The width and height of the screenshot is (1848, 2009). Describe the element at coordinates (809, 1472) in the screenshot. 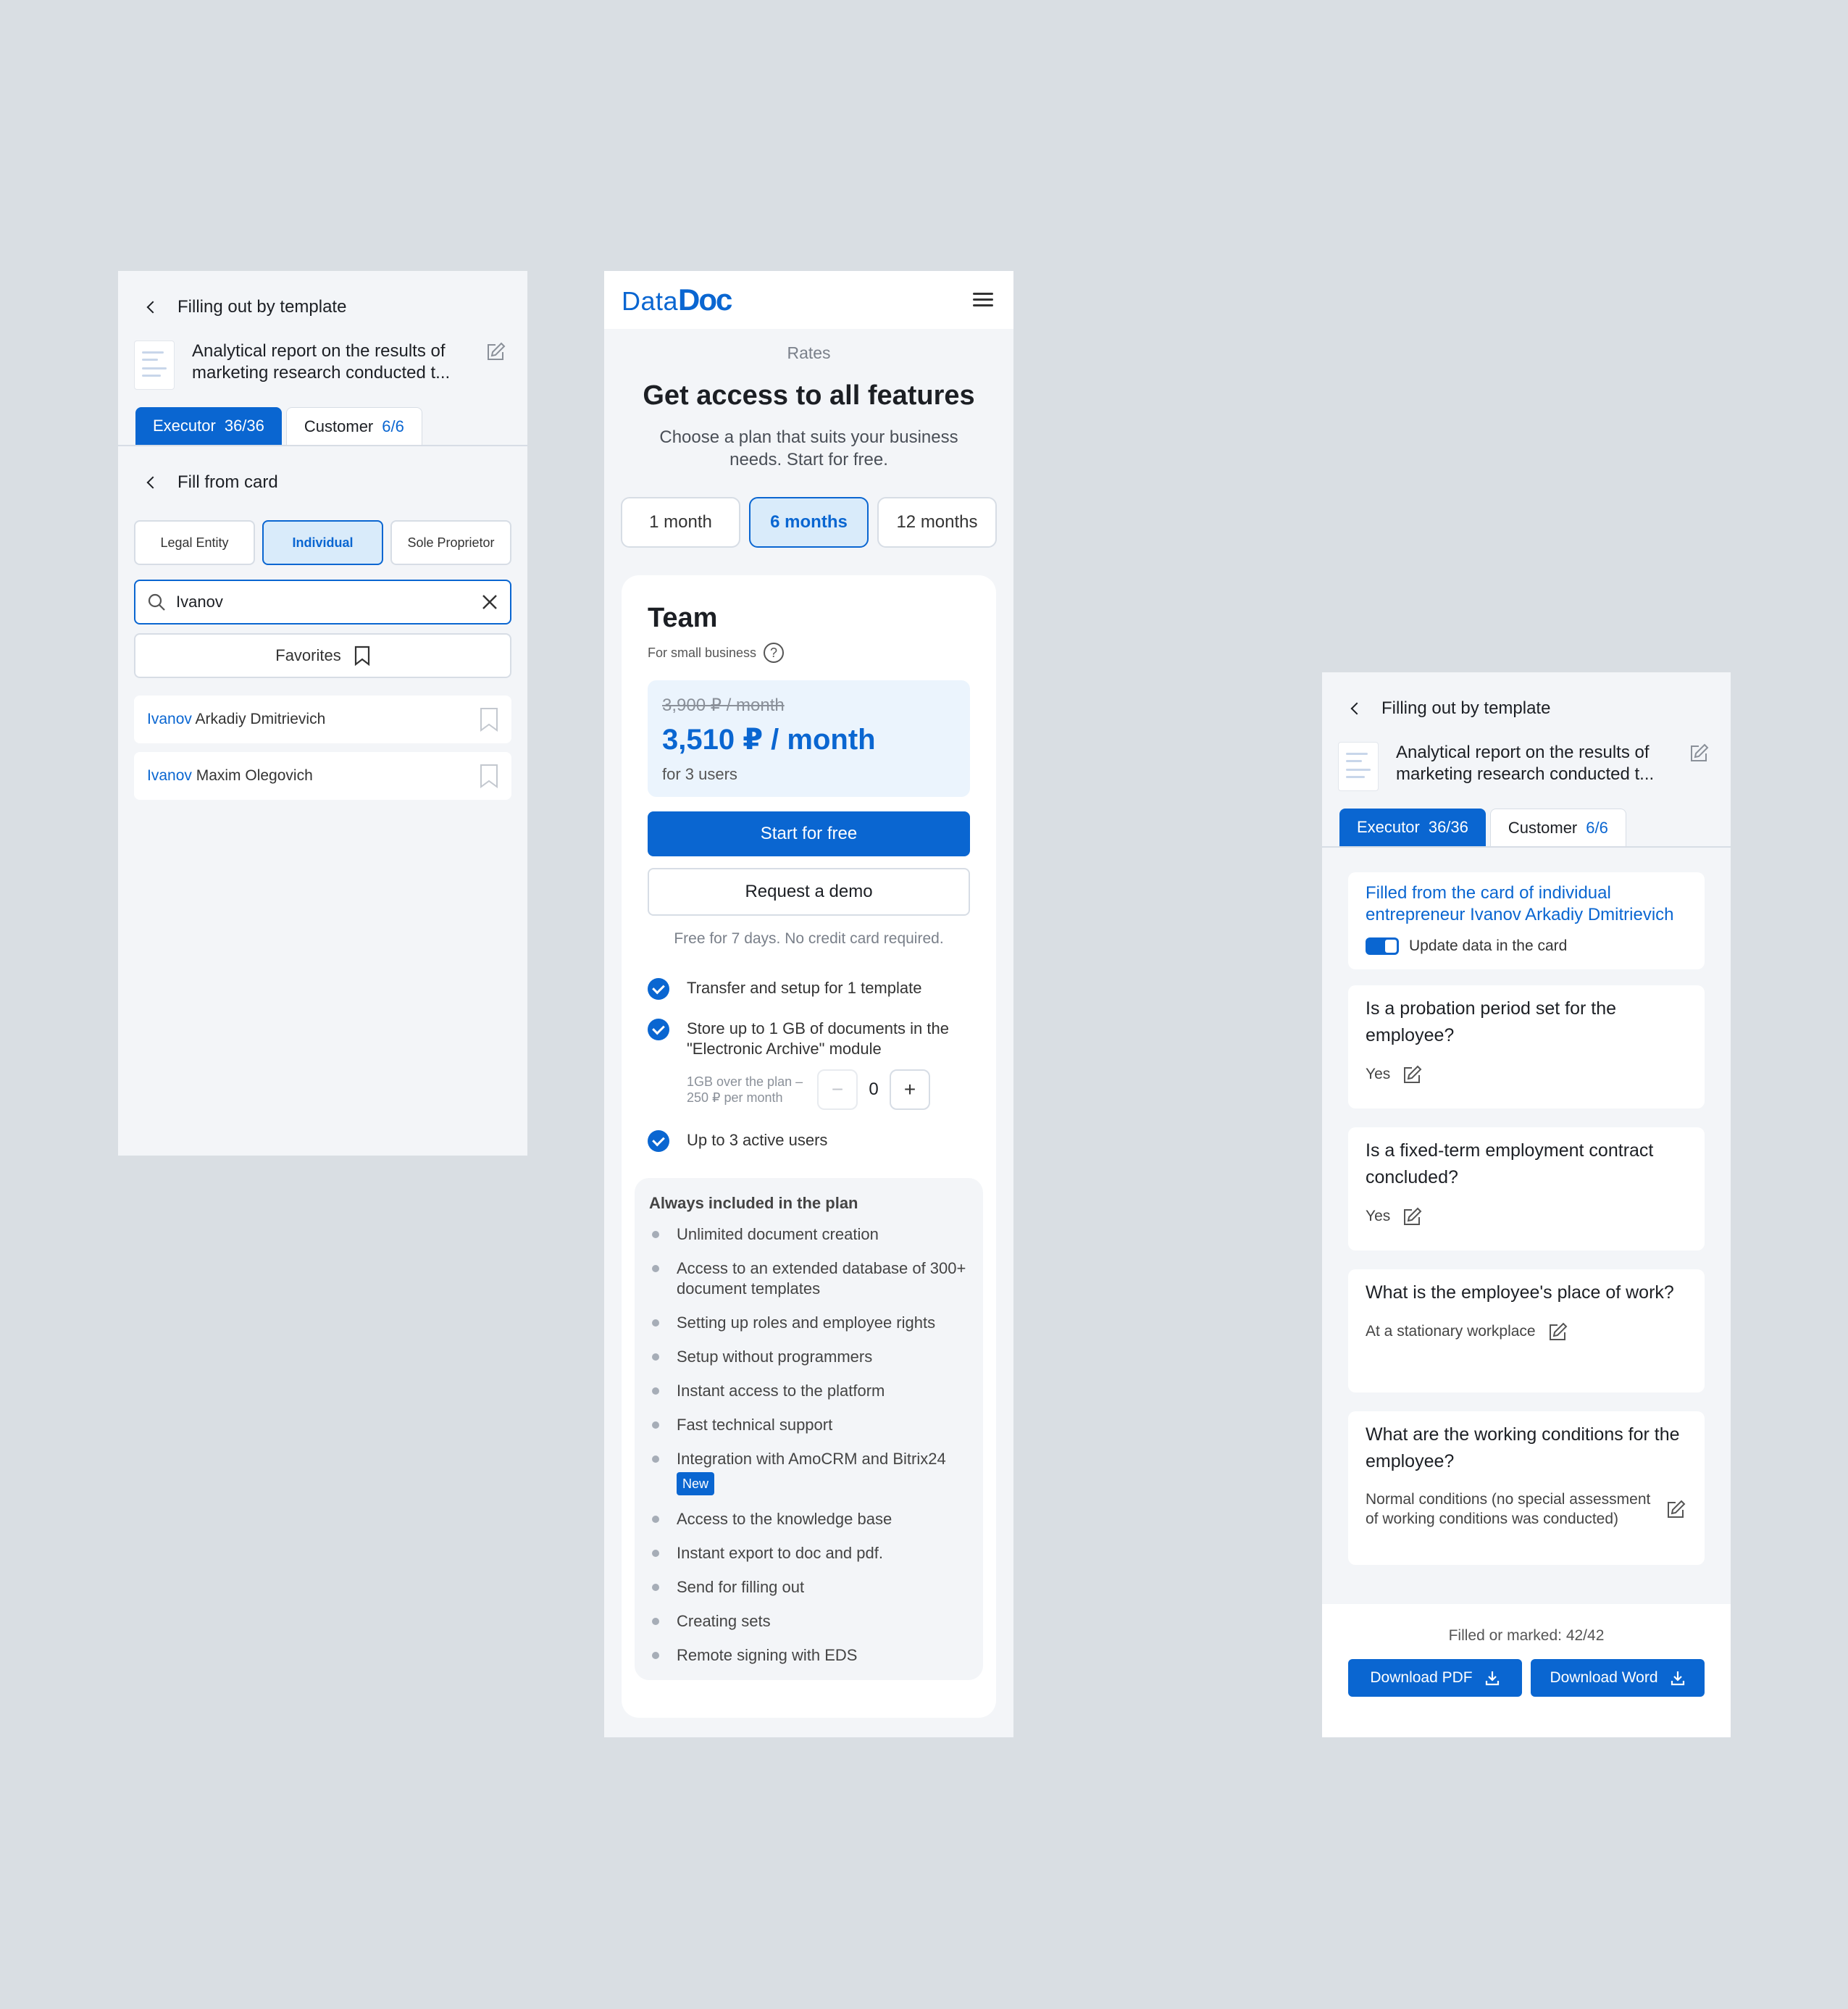

I see `list-item: Integration with AmoCRM and Bitrix24 New` at that location.